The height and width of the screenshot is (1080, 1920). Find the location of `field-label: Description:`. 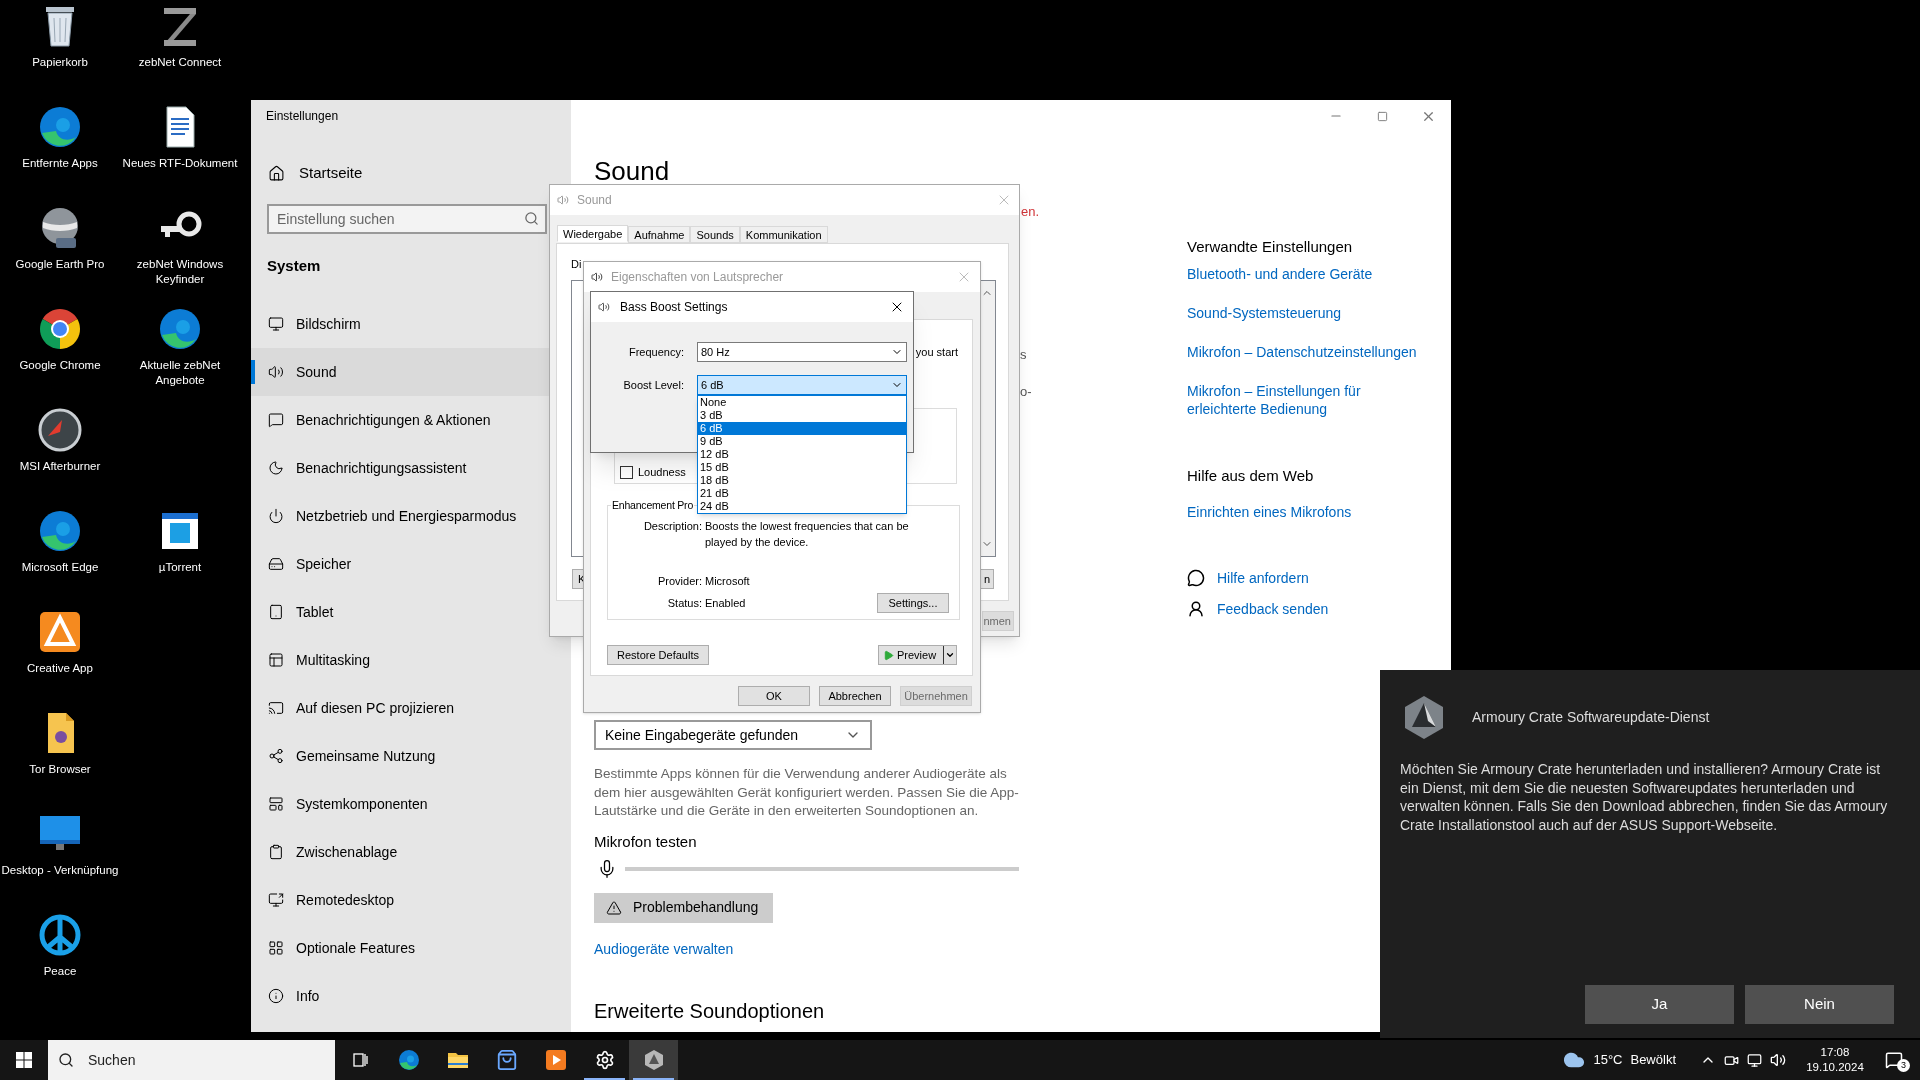

field-label: Description: is located at coordinates (672, 526).